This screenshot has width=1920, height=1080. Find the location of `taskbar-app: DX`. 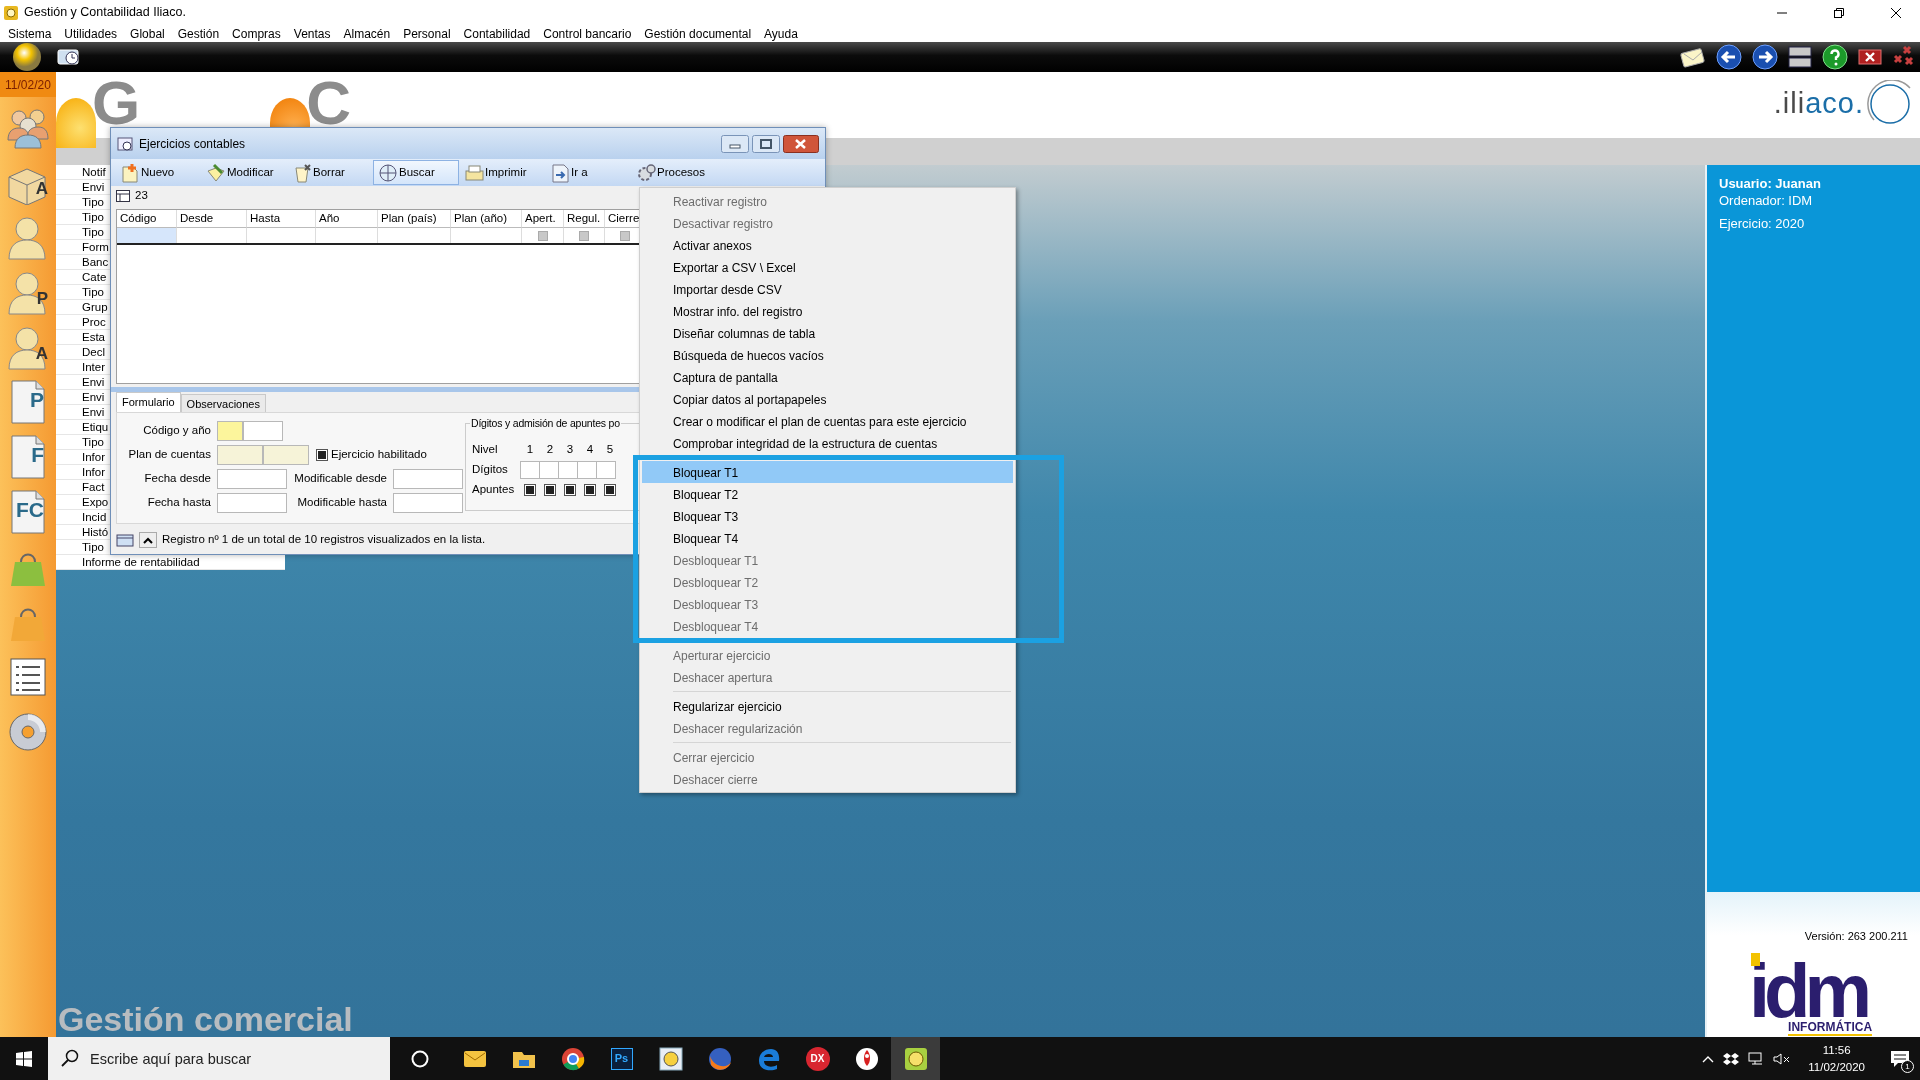

taskbar-app: DX is located at coordinates (817, 1058).